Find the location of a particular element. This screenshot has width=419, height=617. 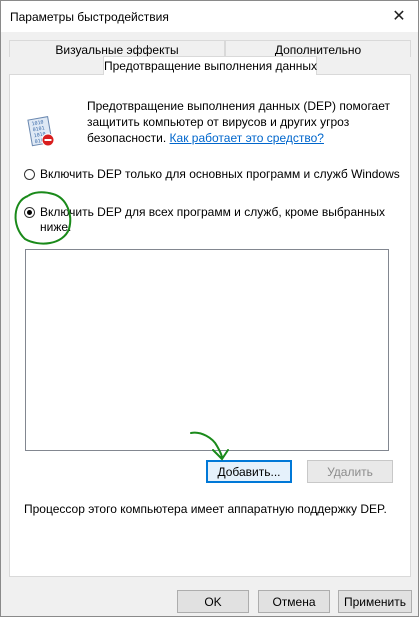

close-button: ✕ is located at coordinates (399, 16).